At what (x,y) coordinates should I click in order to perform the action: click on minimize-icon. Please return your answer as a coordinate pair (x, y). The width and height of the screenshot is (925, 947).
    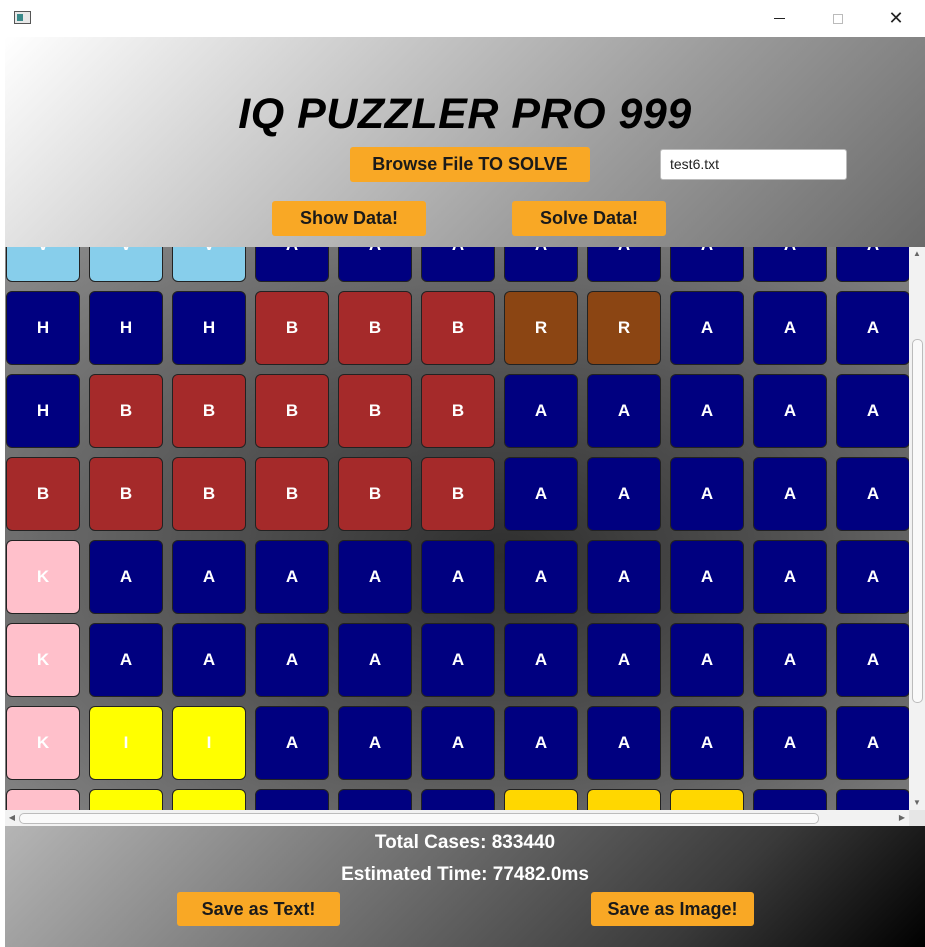
    Looking at the image, I should click on (779, 18).